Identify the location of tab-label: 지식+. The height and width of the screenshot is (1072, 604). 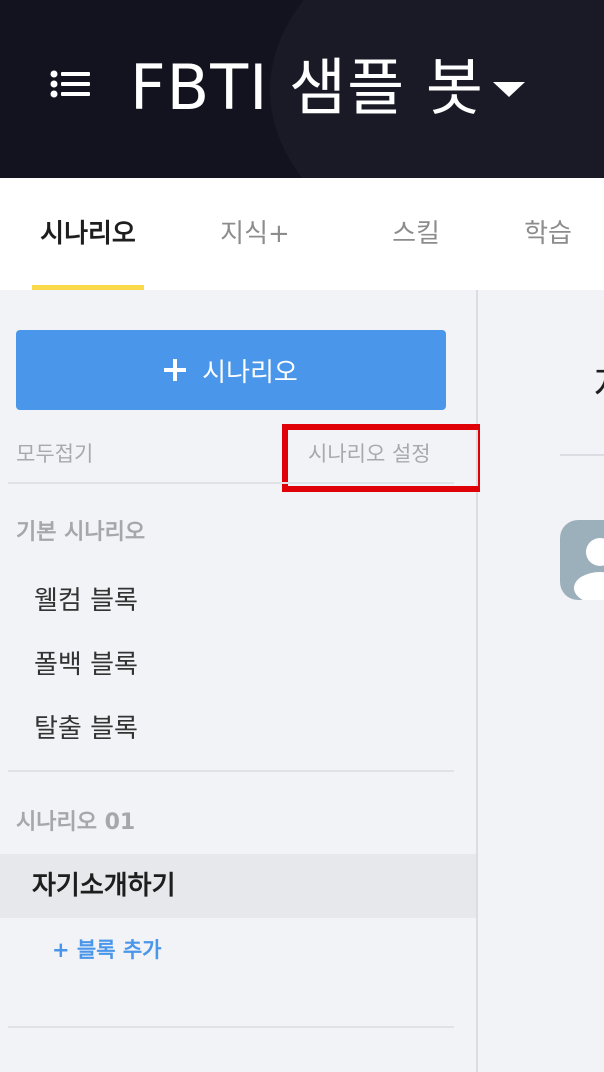
(255, 234).